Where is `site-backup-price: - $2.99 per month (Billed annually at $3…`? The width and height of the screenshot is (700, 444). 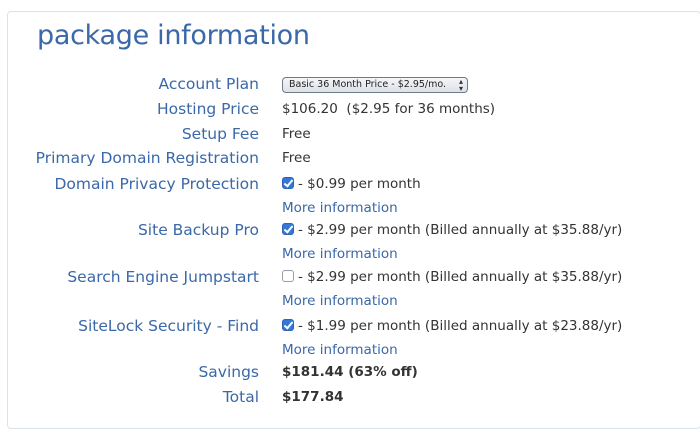
site-backup-price: - $2.99 per month (Billed annually at $3… is located at coordinates (460, 230).